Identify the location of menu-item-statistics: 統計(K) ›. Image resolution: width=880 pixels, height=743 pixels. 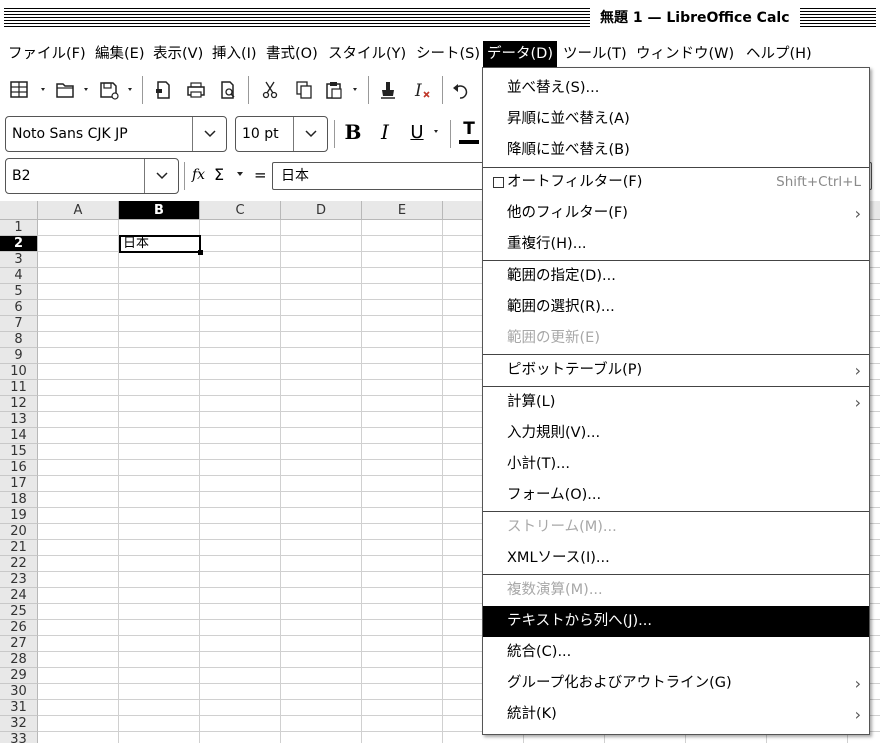
(676, 714).